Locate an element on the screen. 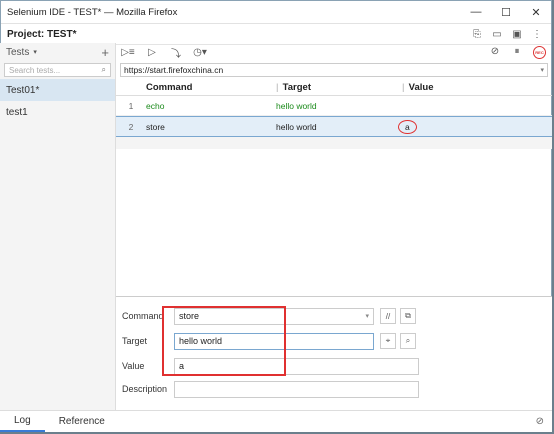 Image resolution: width=554 pixels, height=434 pixels. minimize-button: — is located at coordinates (476, 12).